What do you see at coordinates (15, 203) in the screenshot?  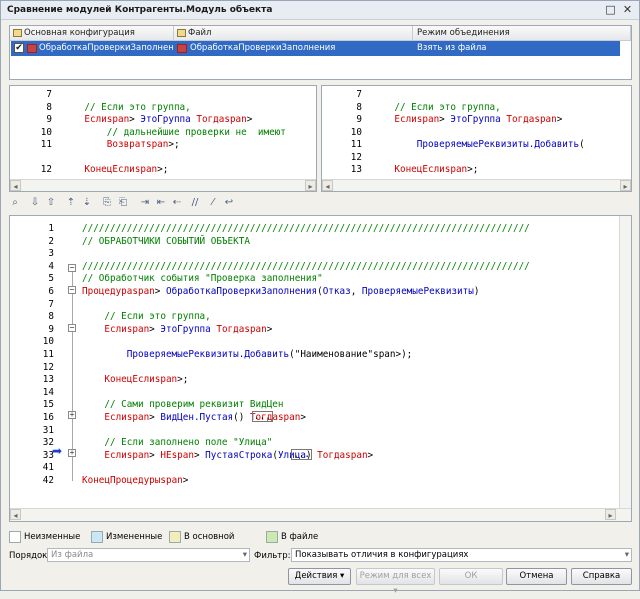 I see `find-icon: ⌕` at bounding box center [15, 203].